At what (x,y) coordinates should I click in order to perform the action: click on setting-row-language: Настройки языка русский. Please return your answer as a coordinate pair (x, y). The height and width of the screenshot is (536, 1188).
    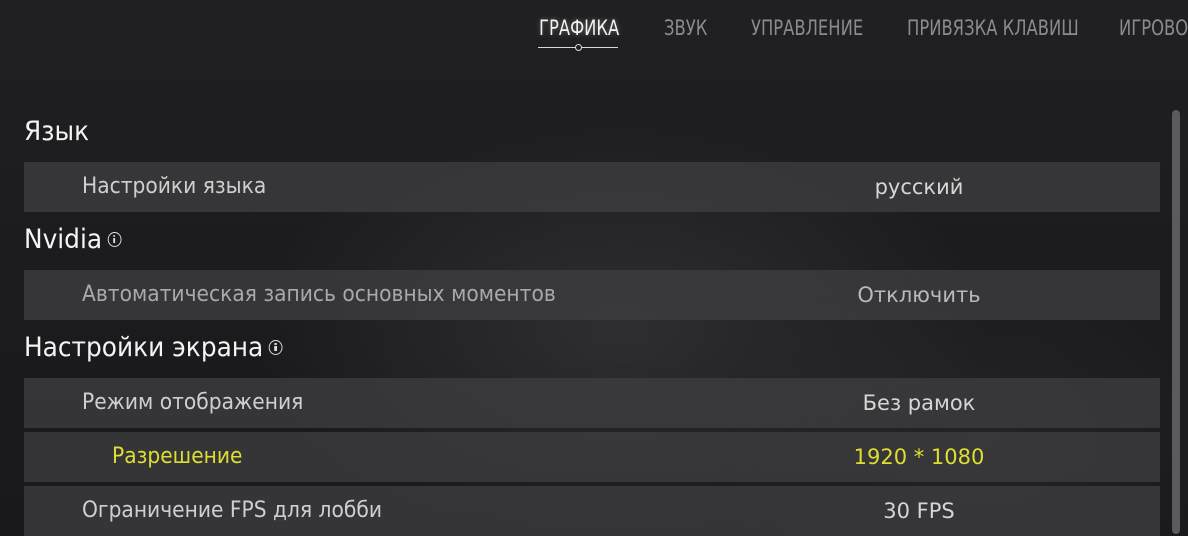
    Looking at the image, I should click on (592, 187).